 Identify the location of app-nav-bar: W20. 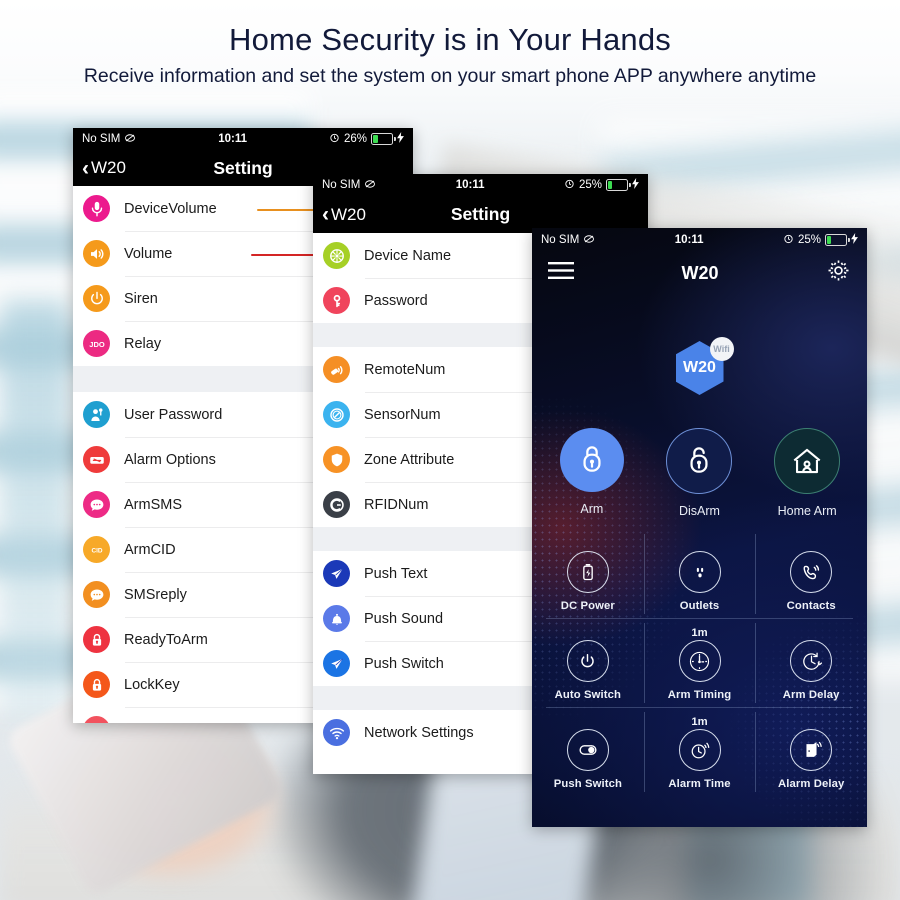
(699, 273).